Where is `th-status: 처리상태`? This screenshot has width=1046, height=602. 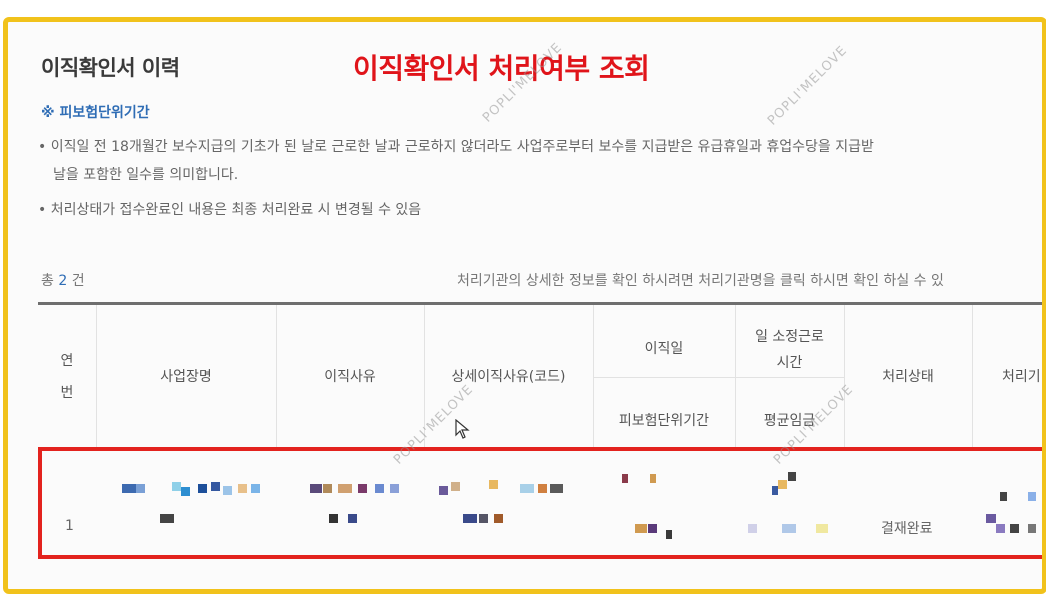 th-status: 처리상태 is located at coordinates (908, 377).